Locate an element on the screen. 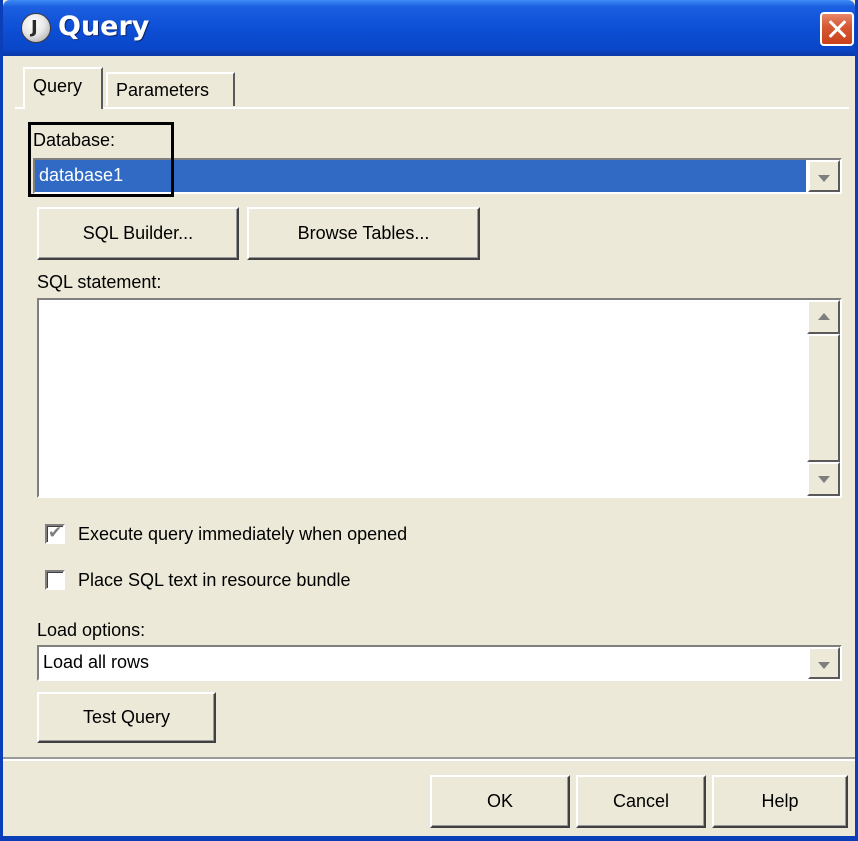  scroll-down-button is located at coordinates (823, 479).